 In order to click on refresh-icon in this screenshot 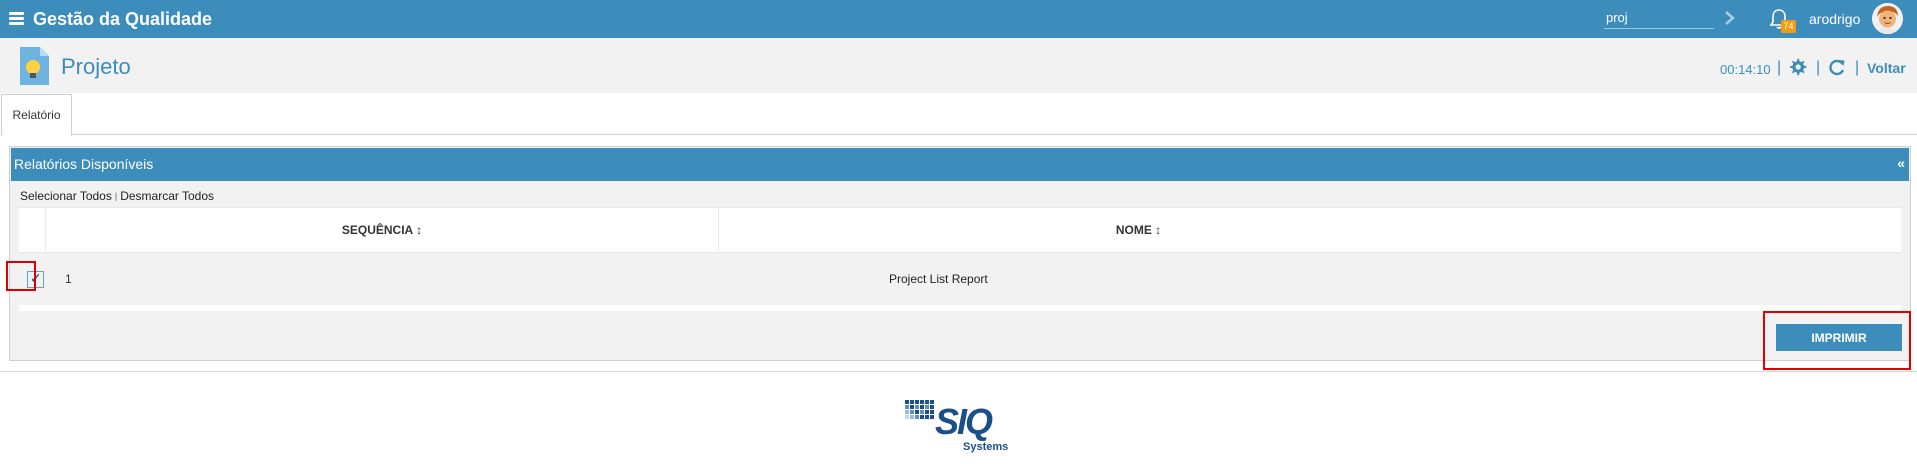, I will do `click(1837, 67)`.